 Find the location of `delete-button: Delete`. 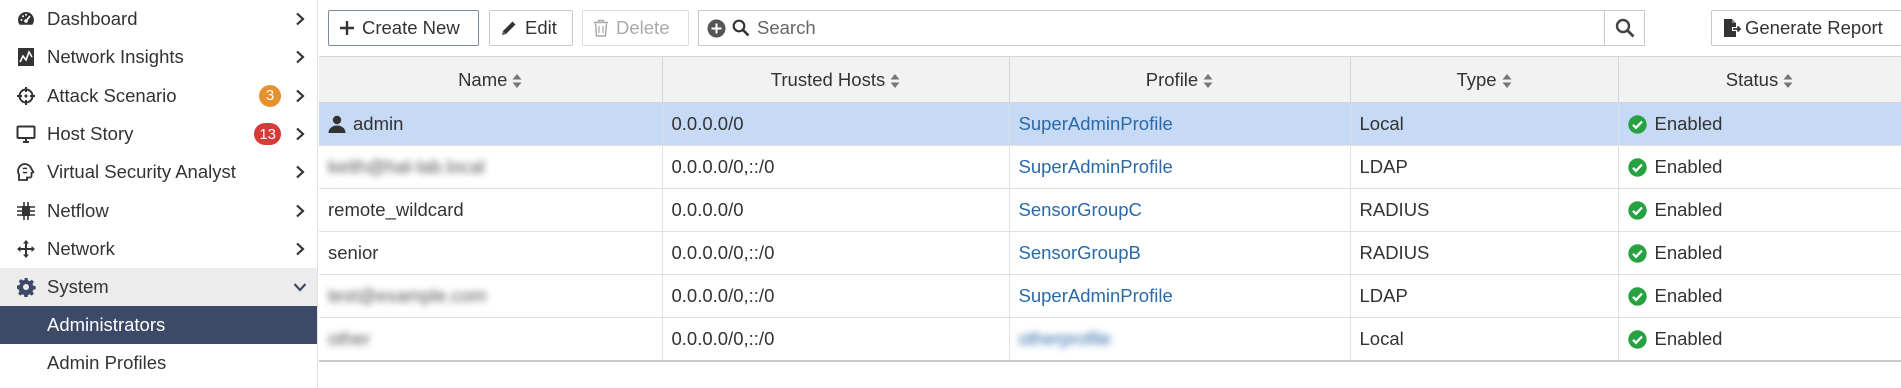

delete-button: Delete is located at coordinates (635, 28).